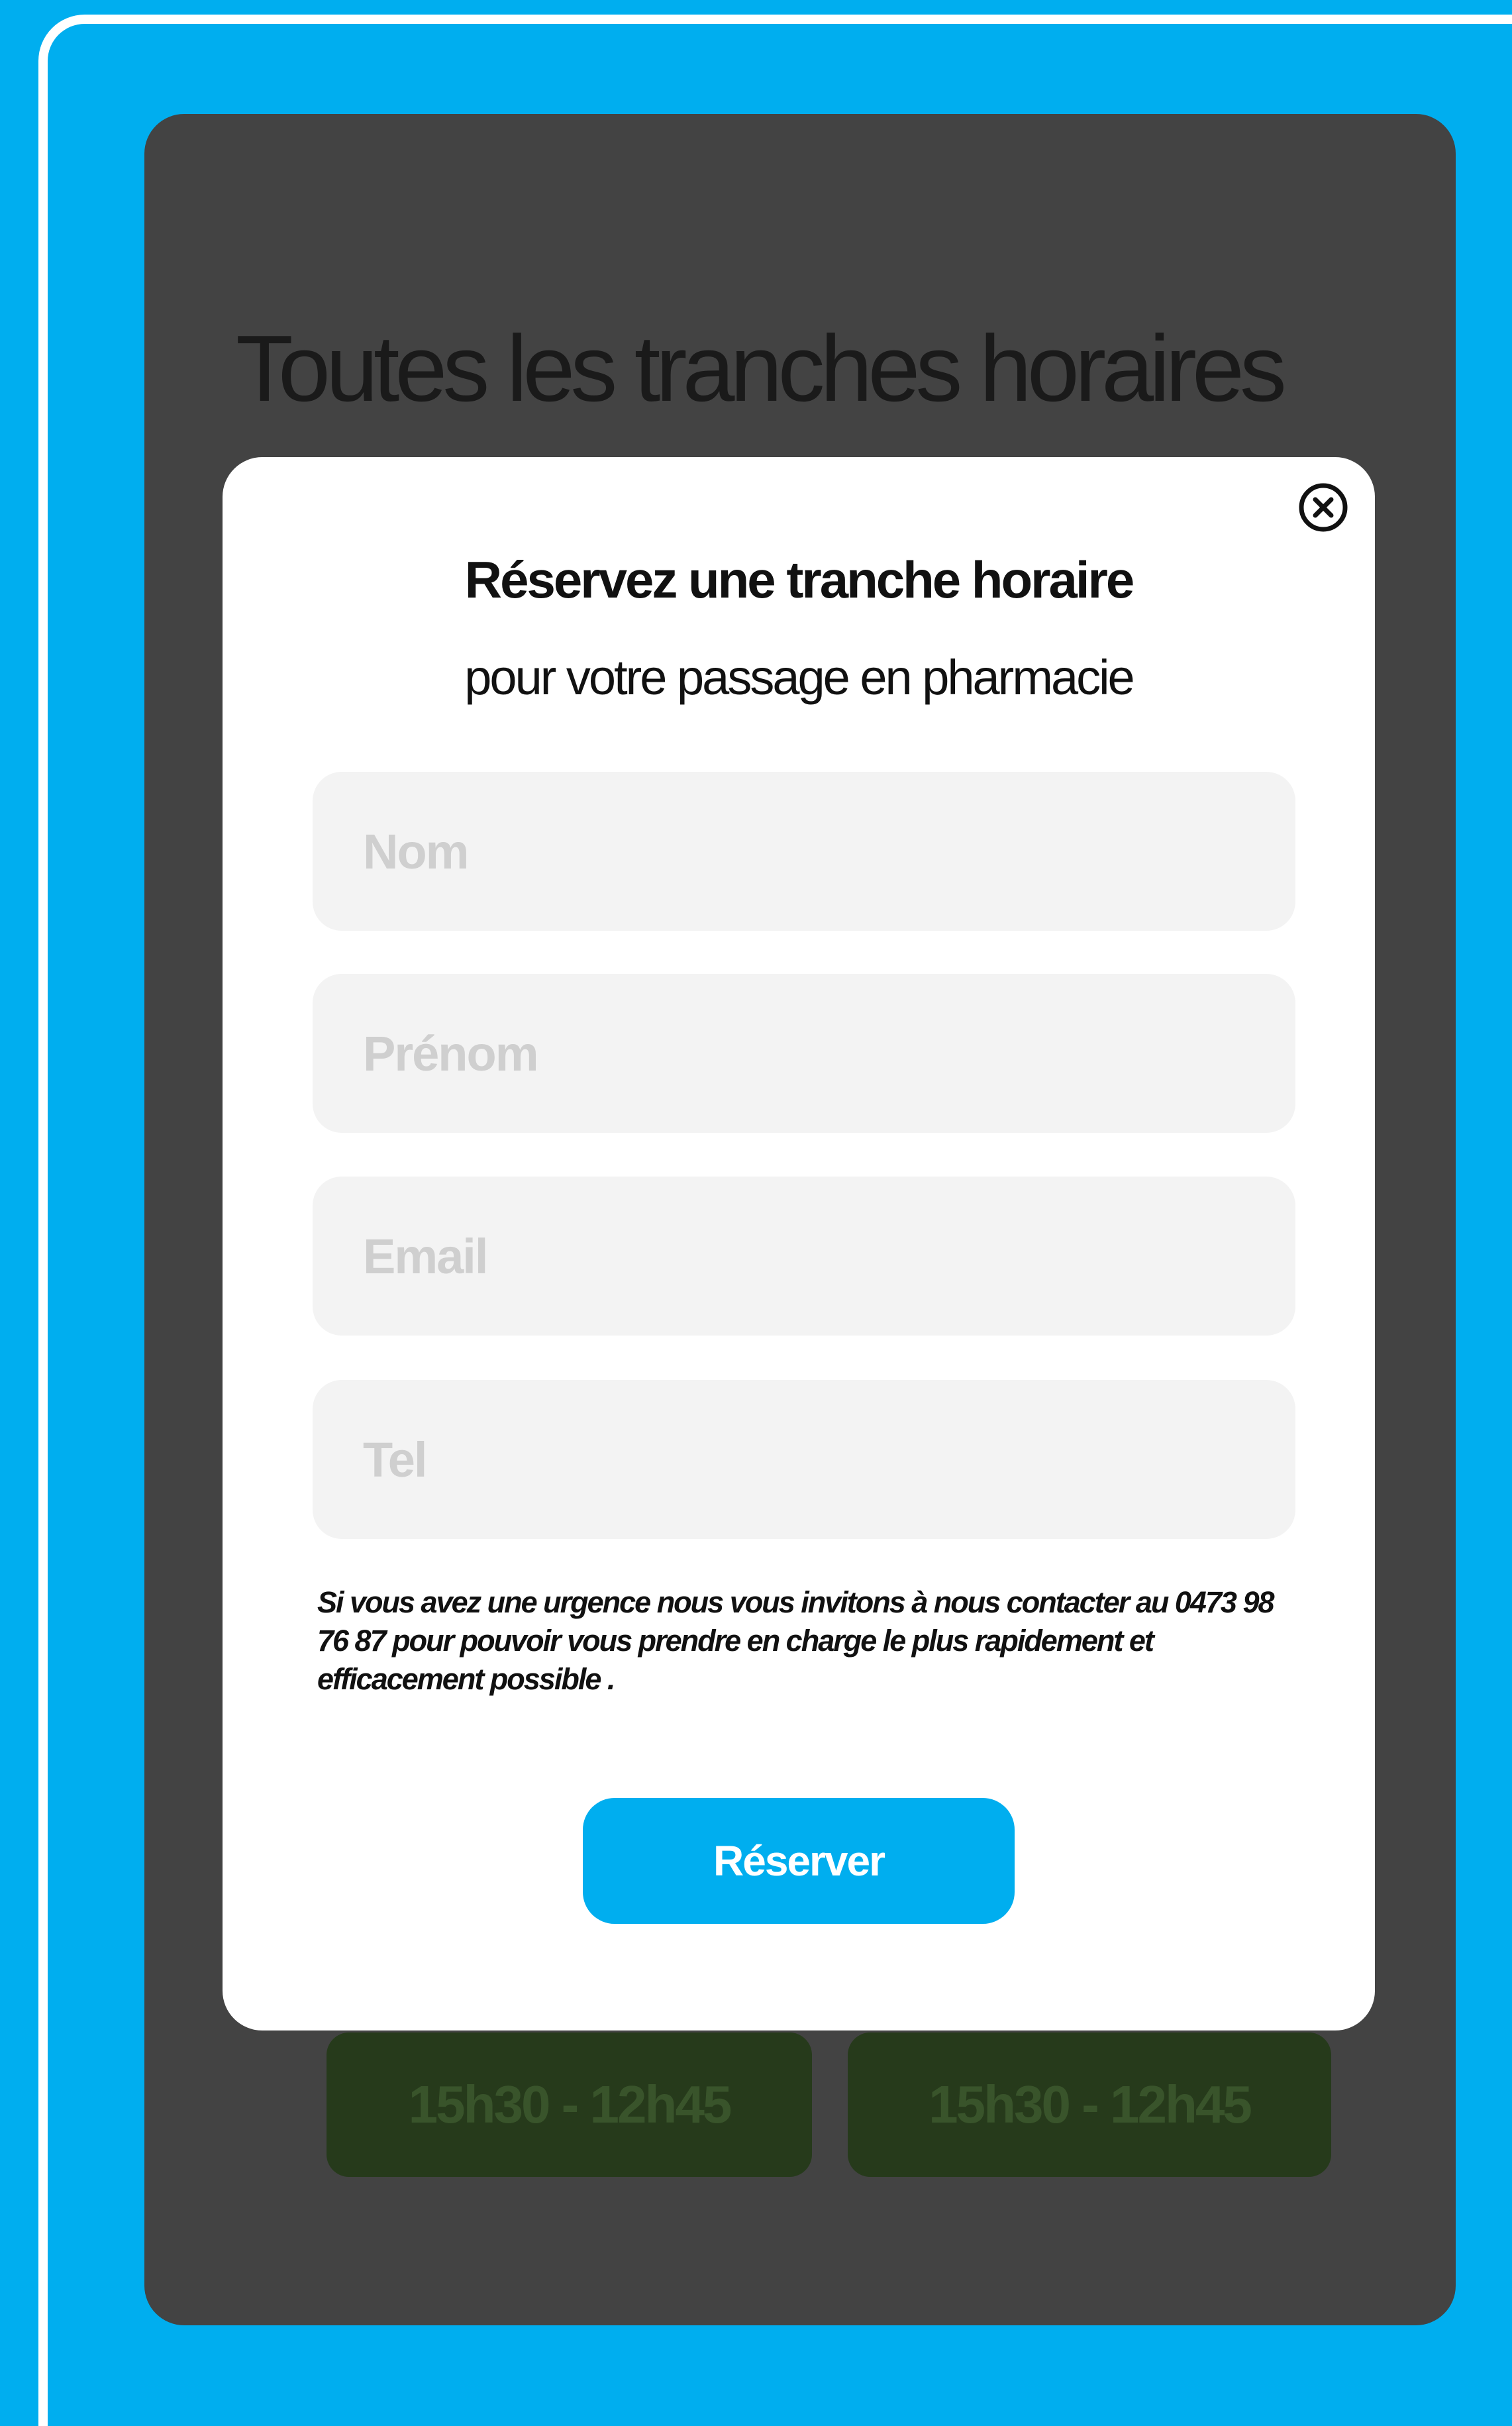 The height and width of the screenshot is (2426, 1512). I want to click on first-name-field, so click(804, 1053).